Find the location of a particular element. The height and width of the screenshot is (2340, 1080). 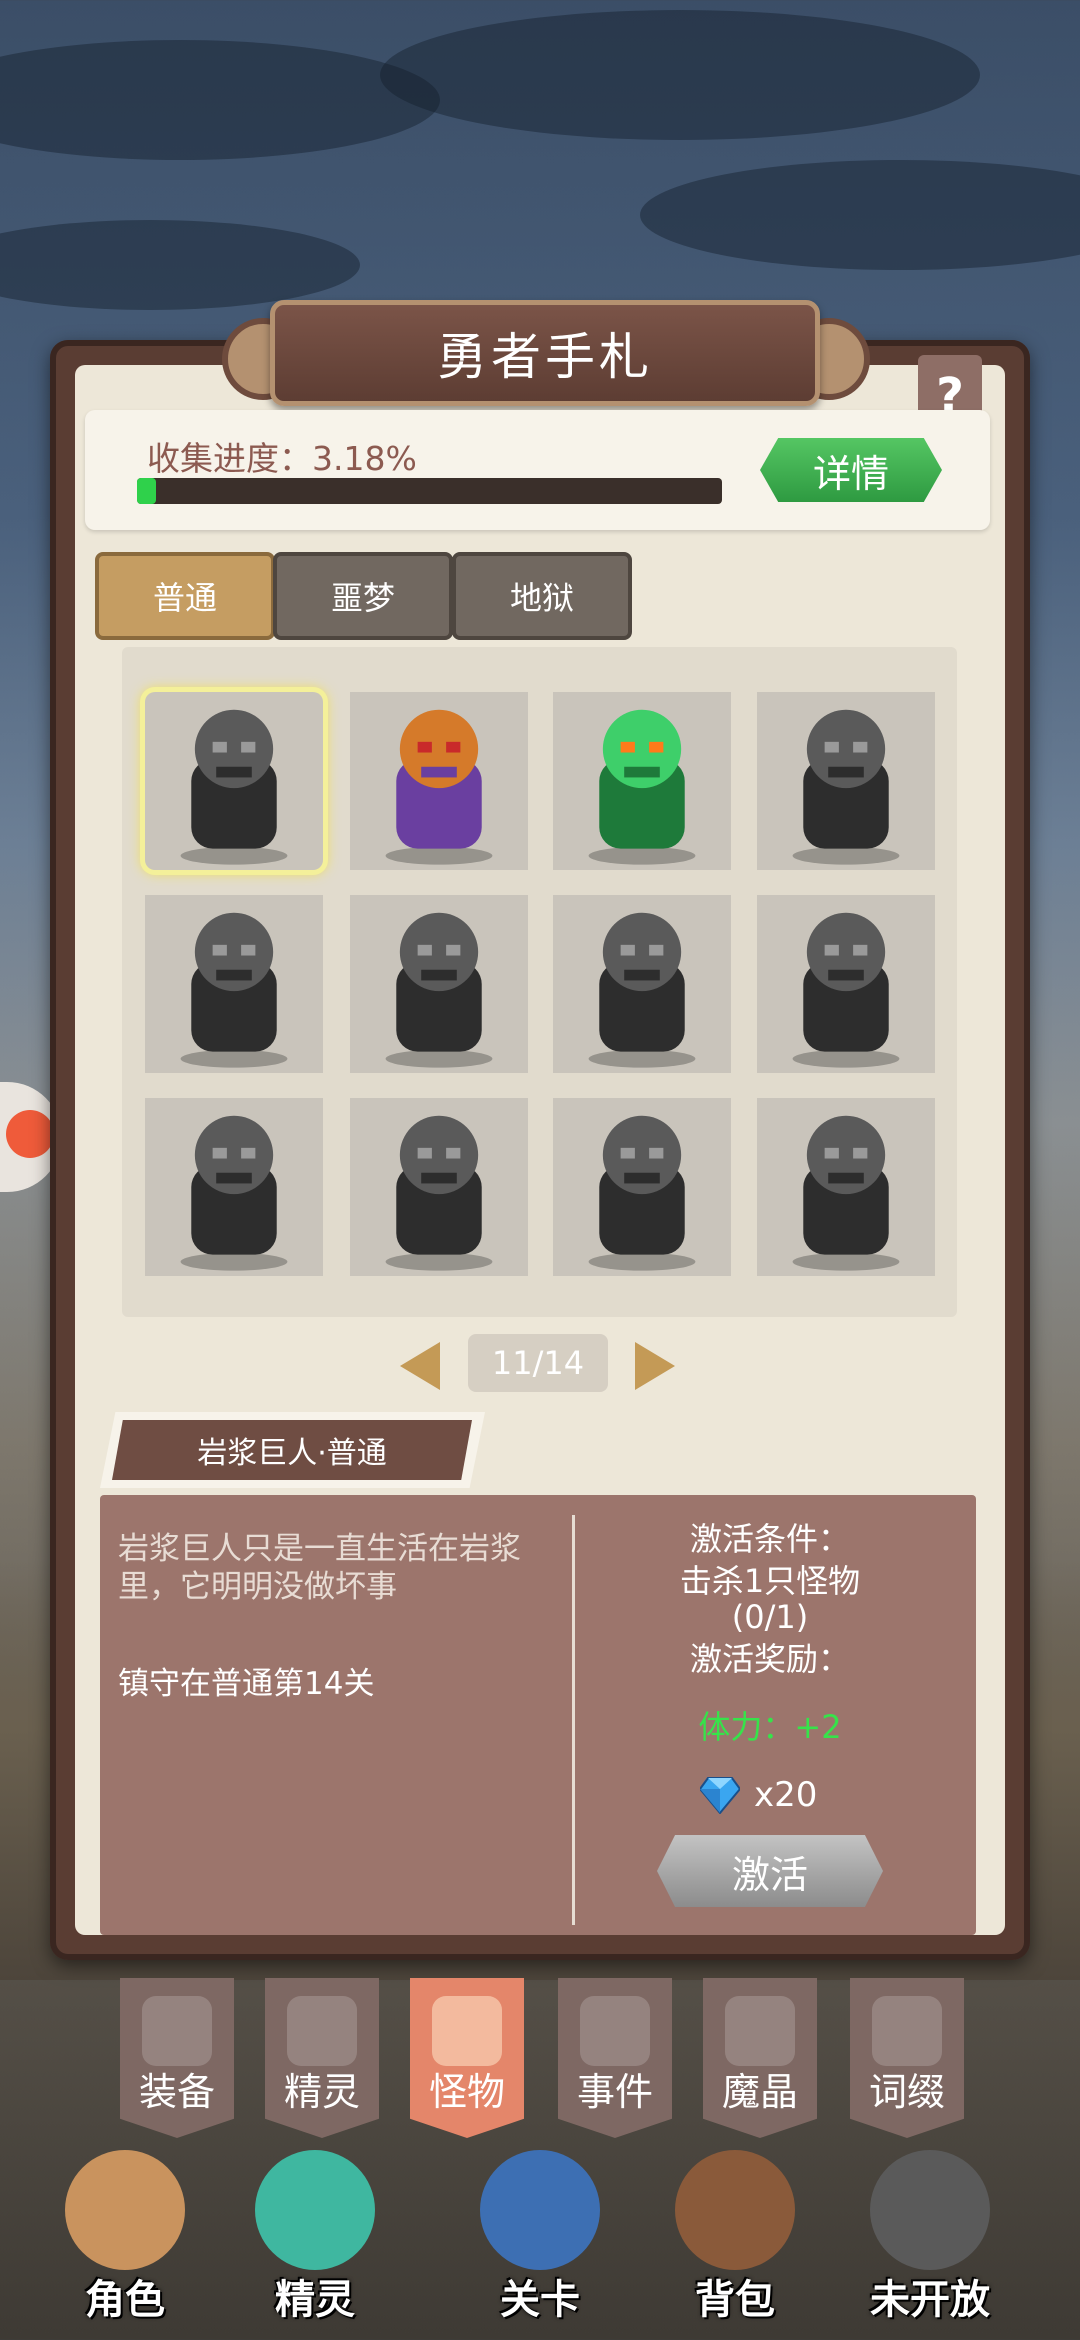

condition-title: 激活条件： is located at coordinates (769, 1539).